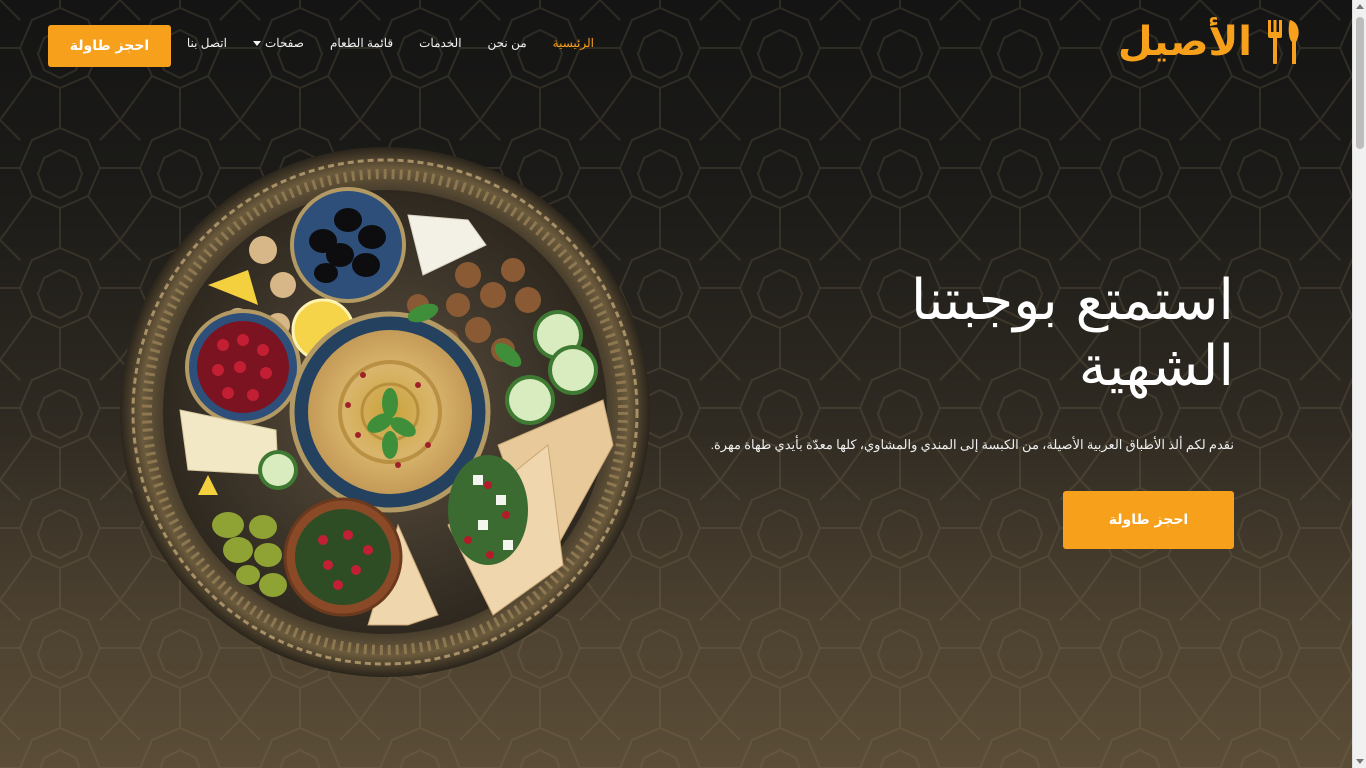 This screenshot has height=768, width=1366. I want to click on hero-title-line2: الشهية, so click(1156, 367).